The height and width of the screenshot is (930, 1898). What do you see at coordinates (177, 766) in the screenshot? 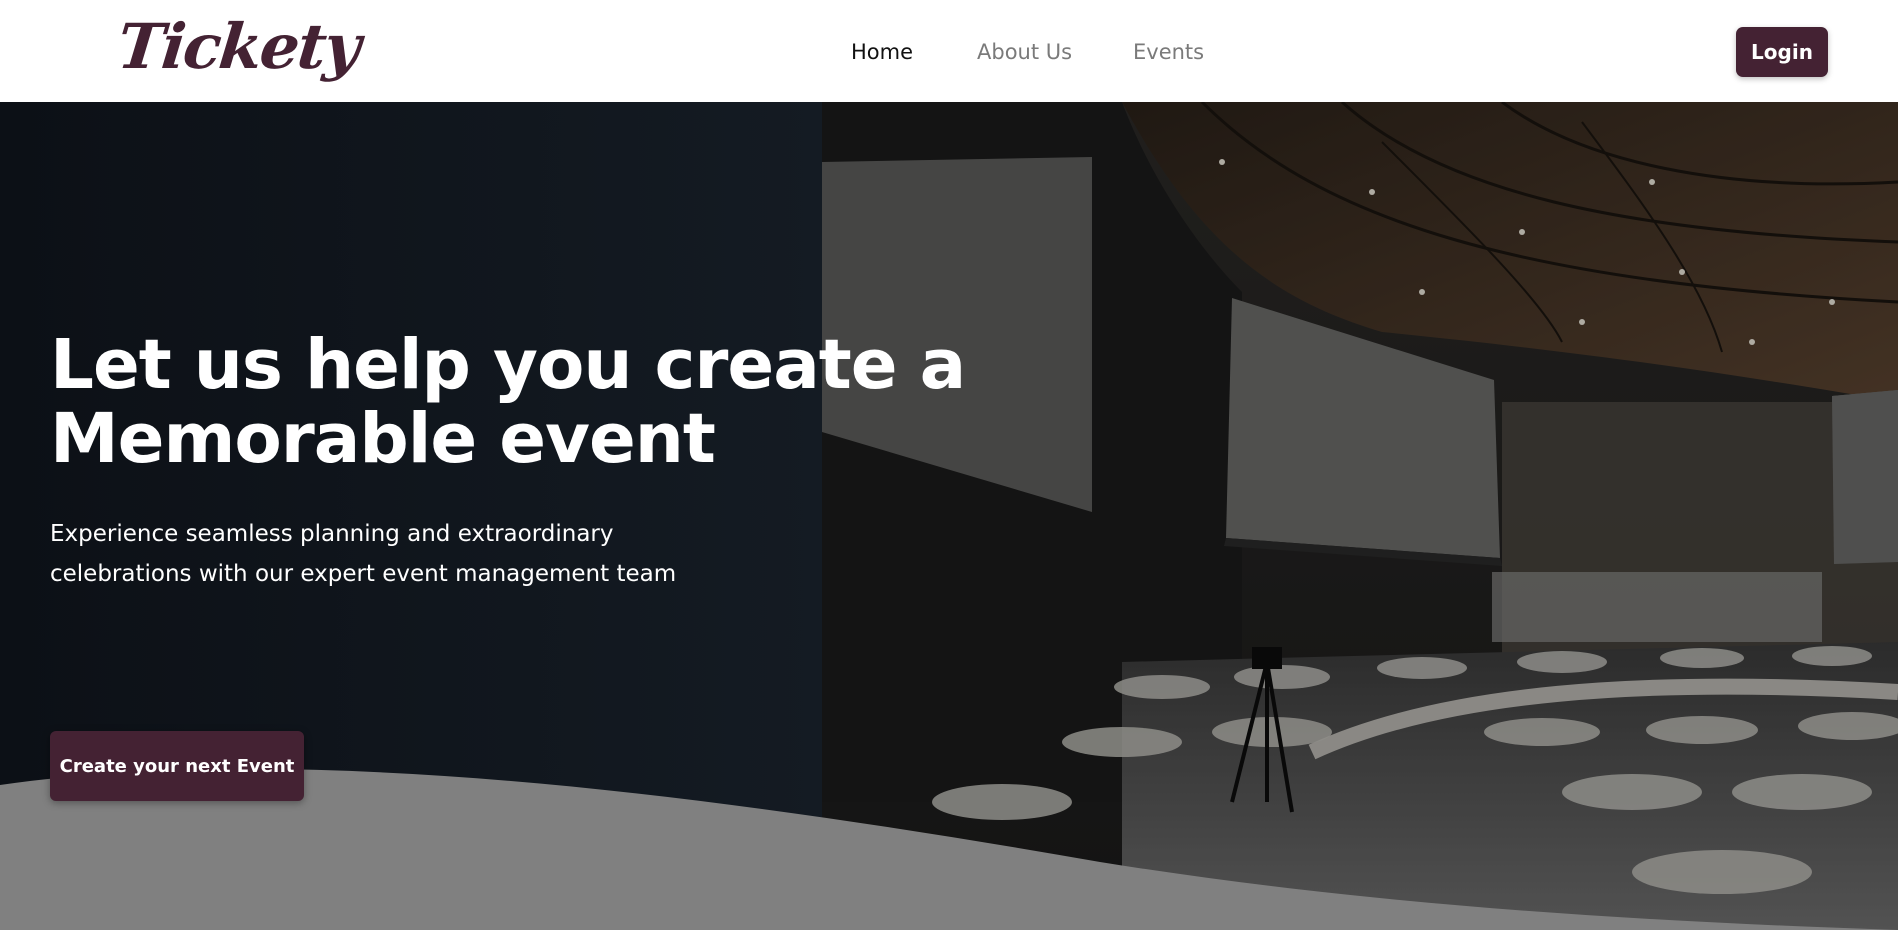
I see `create-event-button: Create your next Event` at bounding box center [177, 766].